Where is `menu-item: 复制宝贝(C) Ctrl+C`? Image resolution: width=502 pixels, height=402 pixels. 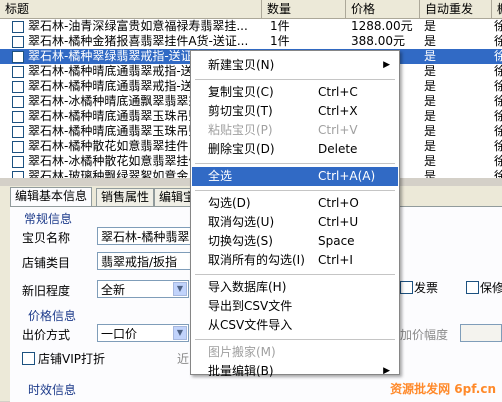 menu-item: 复制宝贝(C) Ctrl+C is located at coordinates (295, 92).